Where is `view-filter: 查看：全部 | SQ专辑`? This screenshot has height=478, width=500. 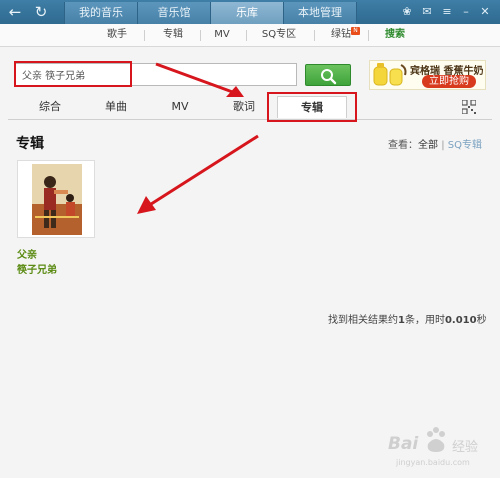
view-filter: 查看：全部 | SQ专辑 is located at coordinates (435, 143).